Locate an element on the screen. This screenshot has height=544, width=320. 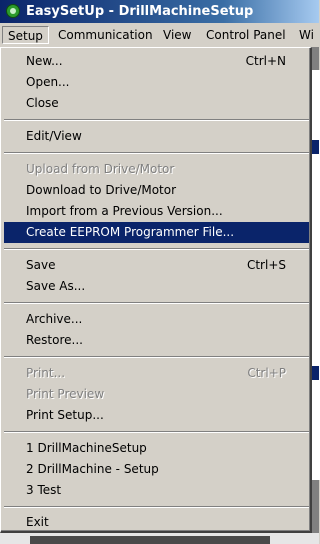
menu-item-label: Exit is located at coordinates (37, 522).